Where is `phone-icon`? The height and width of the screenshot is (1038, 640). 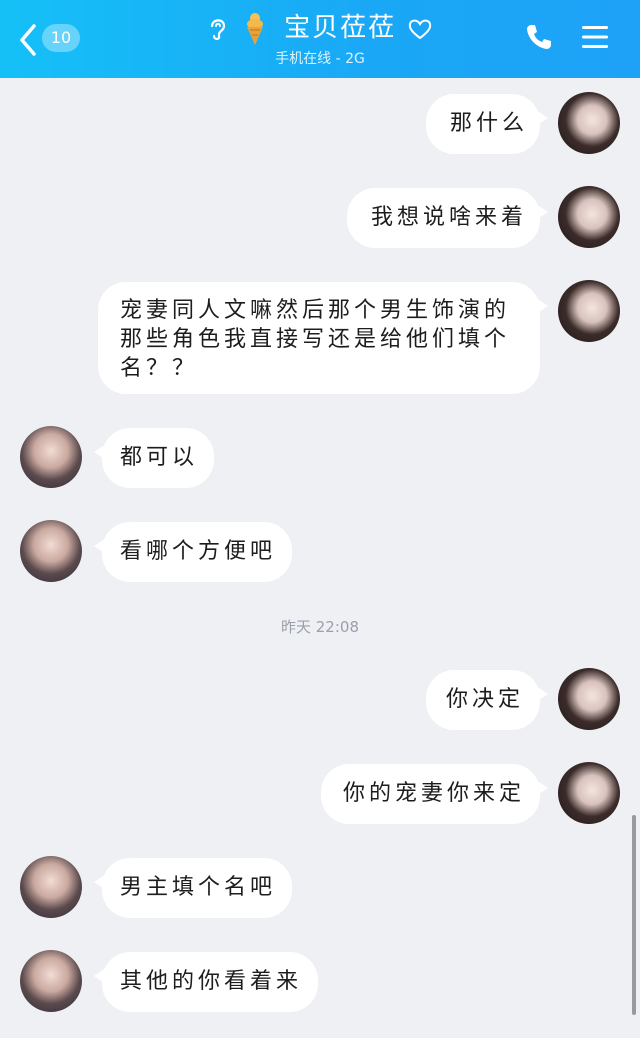 phone-icon is located at coordinates (539, 37).